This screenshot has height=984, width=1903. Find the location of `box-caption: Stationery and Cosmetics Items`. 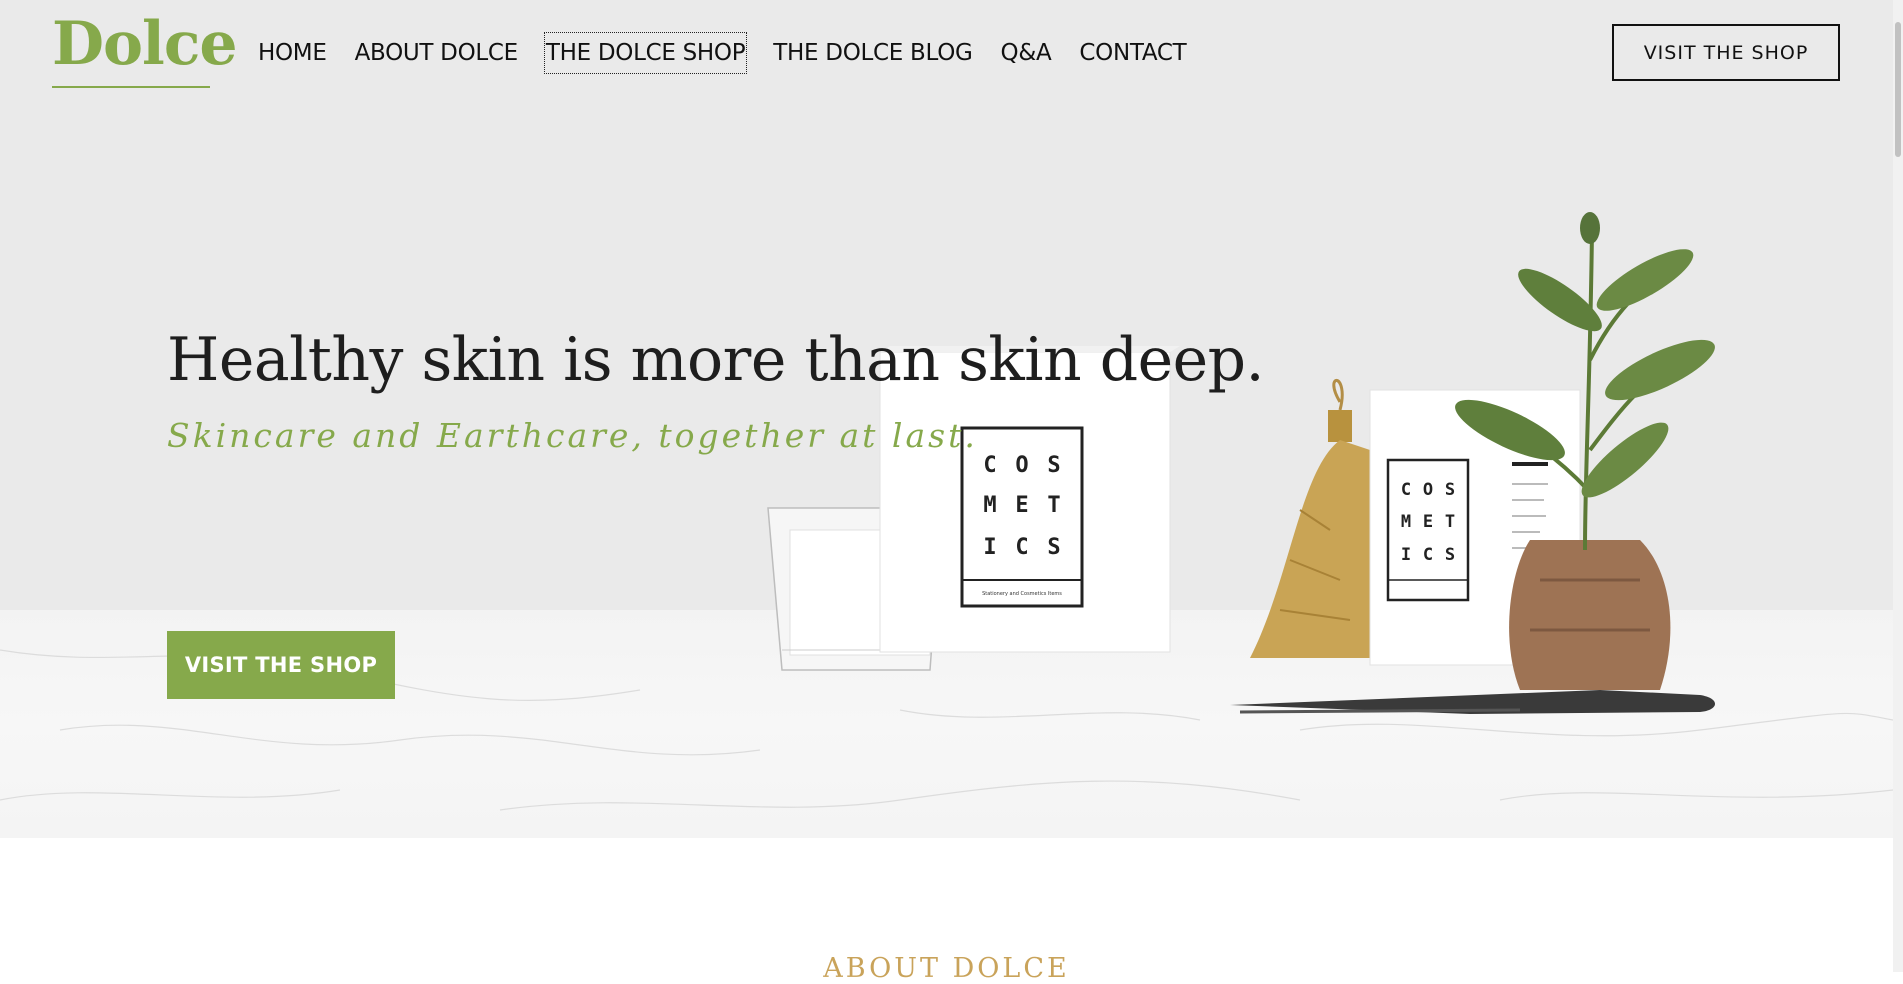

box-caption: Stationery and Cosmetics Items is located at coordinates (1022, 594).